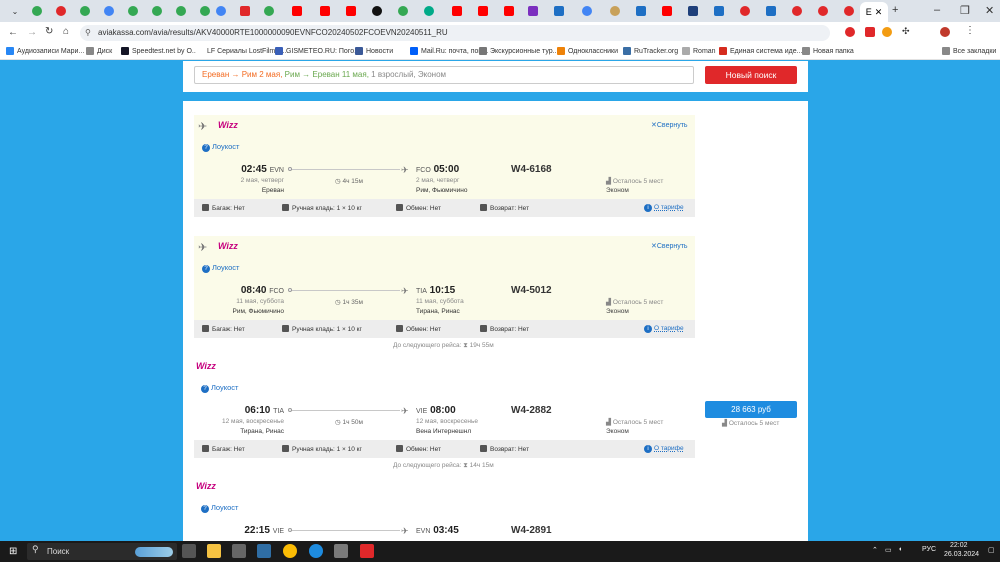 This screenshot has width=1000, height=562. What do you see at coordinates (15, 11) in the screenshot?
I see `tab-search-icon: ⌄` at bounding box center [15, 11].